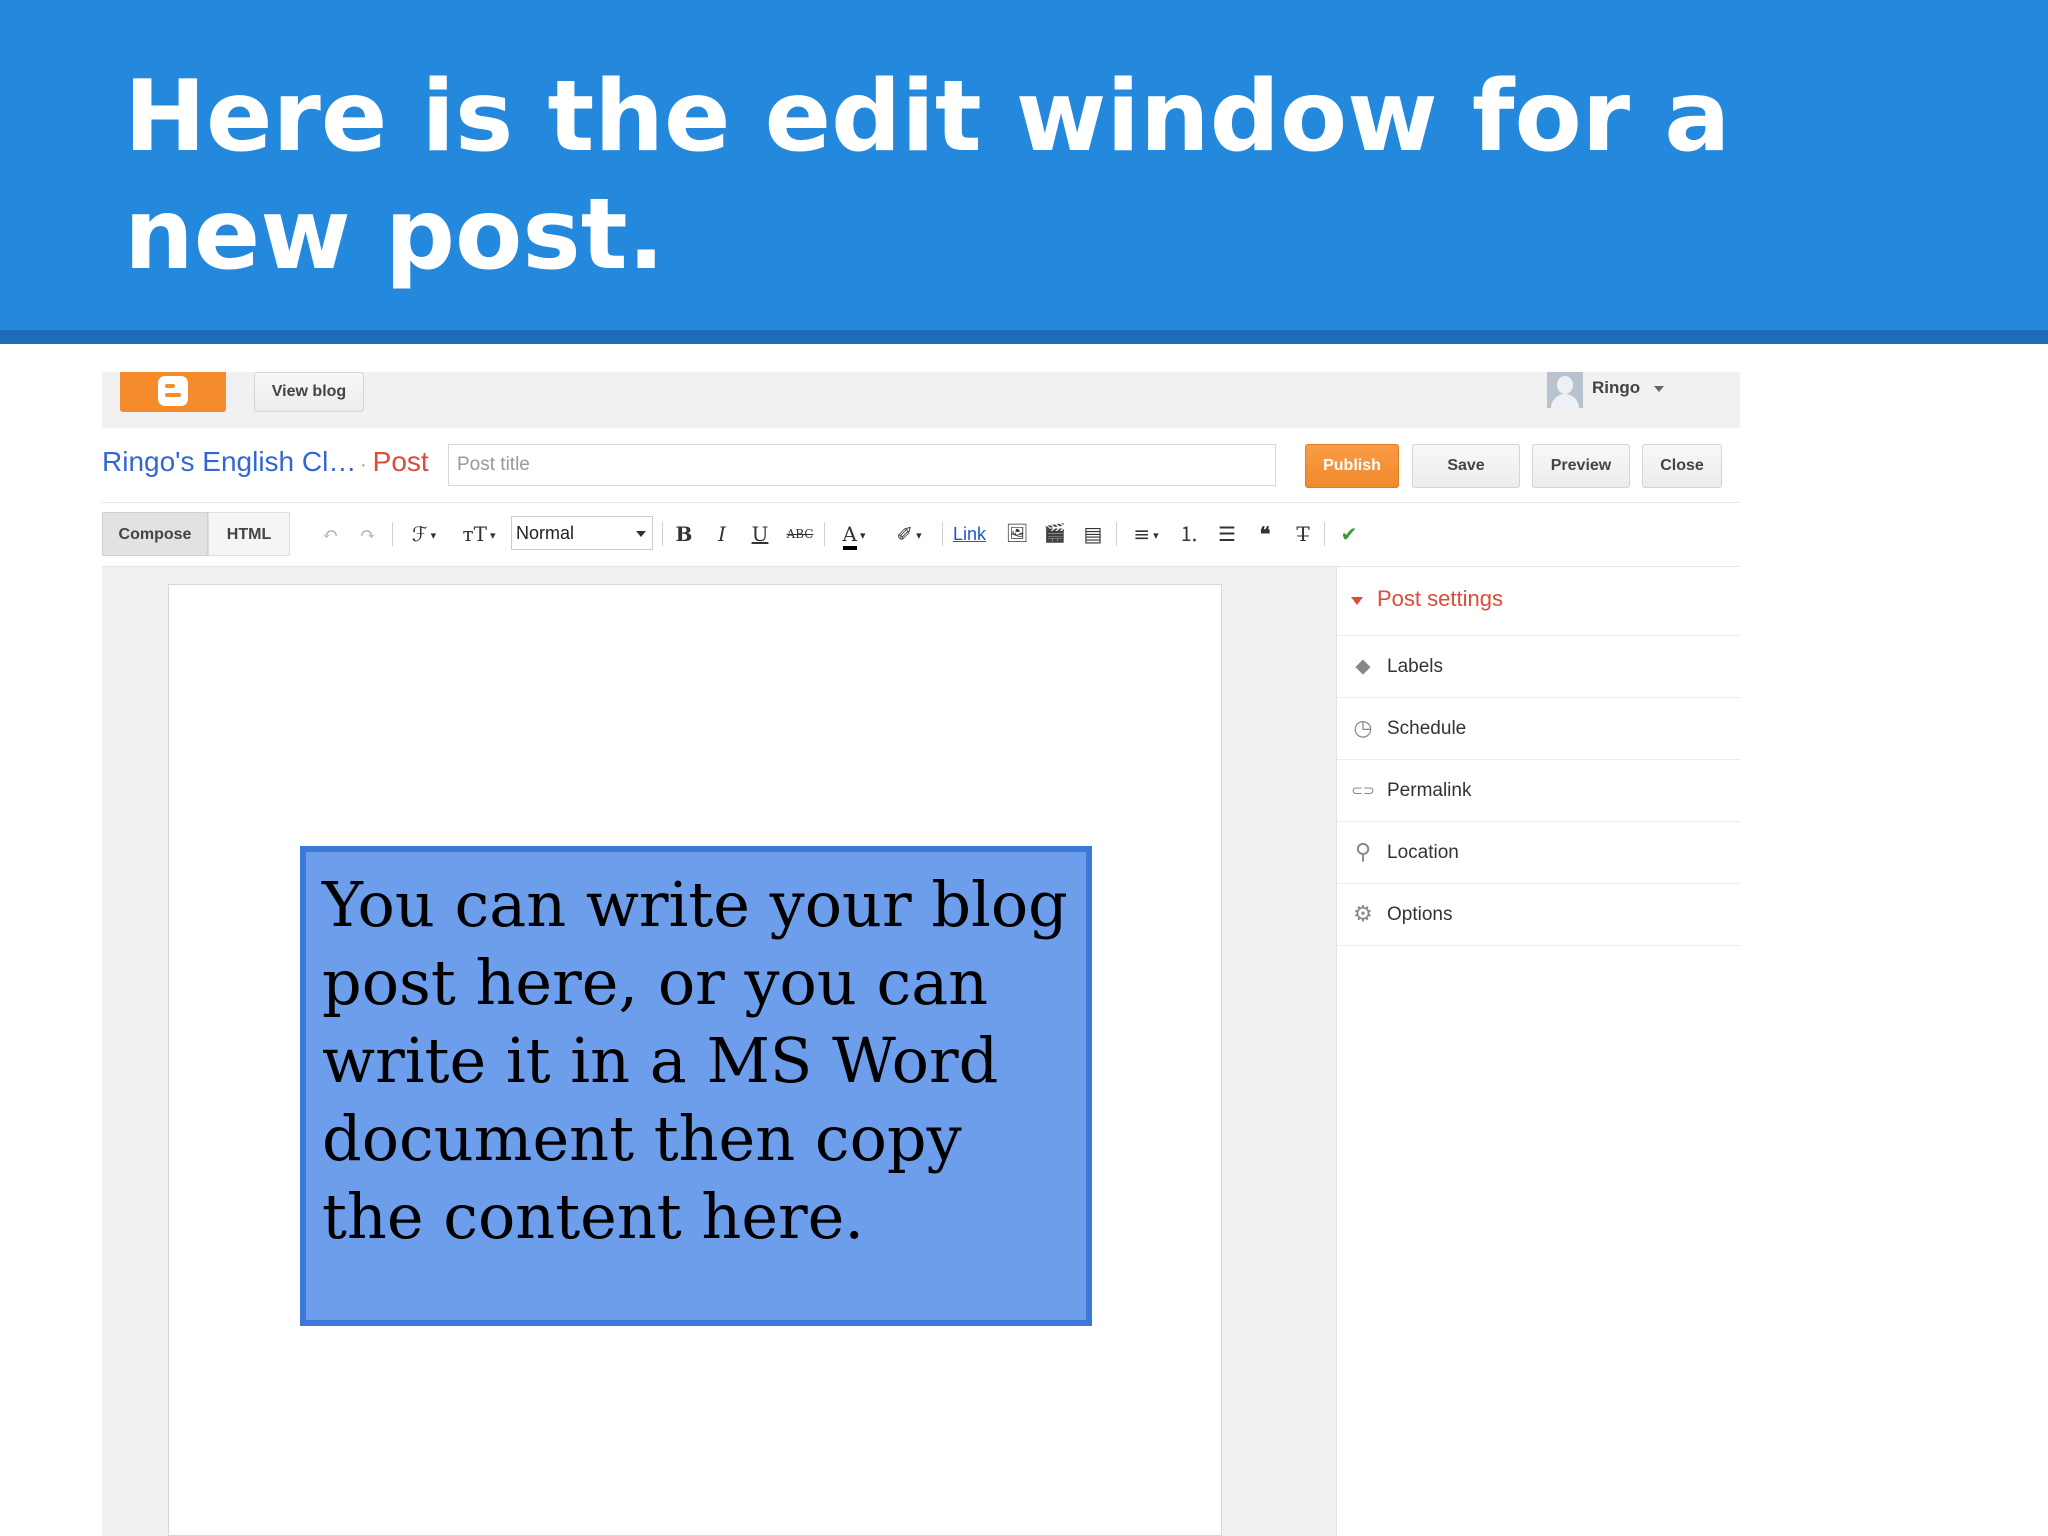 This screenshot has width=2048, height=1536. What do you see at coordinates (1538, 667) in the screenshot?
I see `sidebar-item-labels: ⬥ Labels` at bounding box center [1538, 667].